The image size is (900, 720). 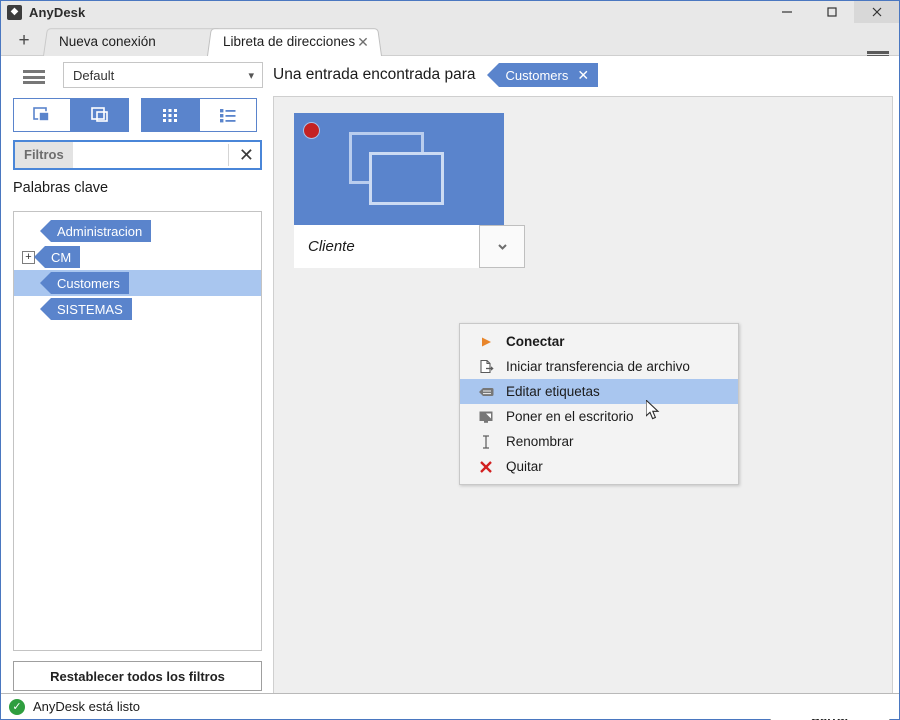 I want to click on chevron-down-icon: ▾, so click(x=251, y=75).